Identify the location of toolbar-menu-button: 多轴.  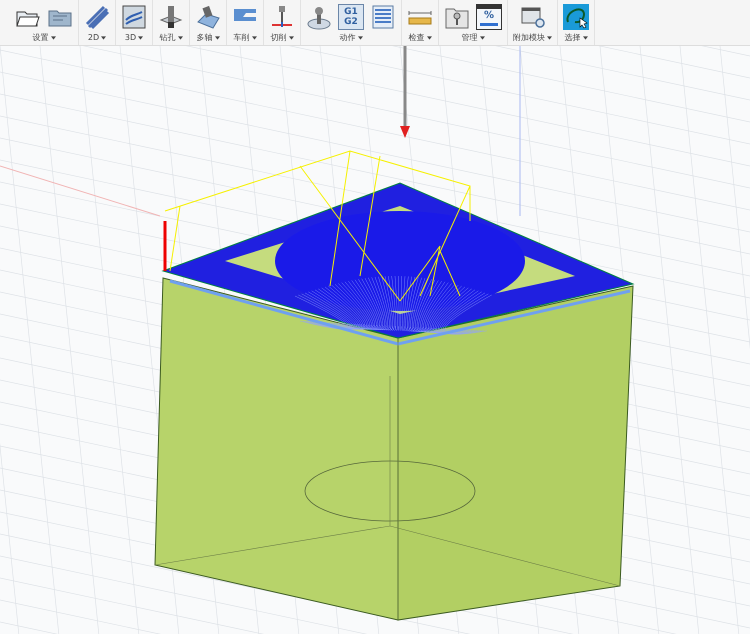
(208, 38).